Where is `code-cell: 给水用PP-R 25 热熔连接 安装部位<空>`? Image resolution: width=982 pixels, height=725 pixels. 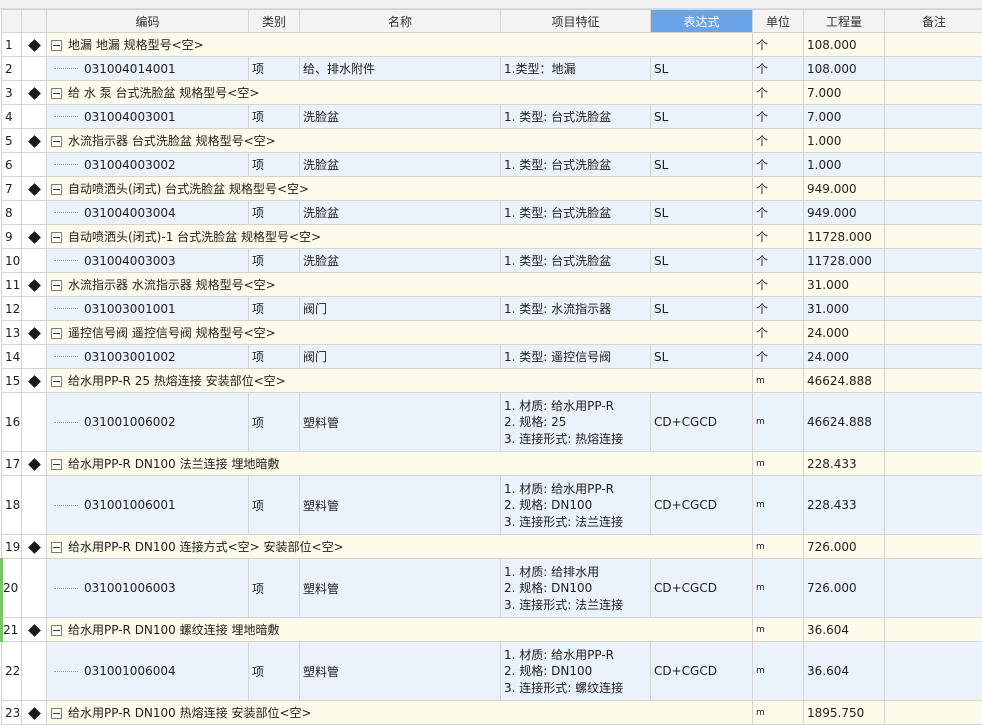 code-cell: 给水用PP-R 25 热熔连接 安装部位<空> is located at coordinates (400, 381).